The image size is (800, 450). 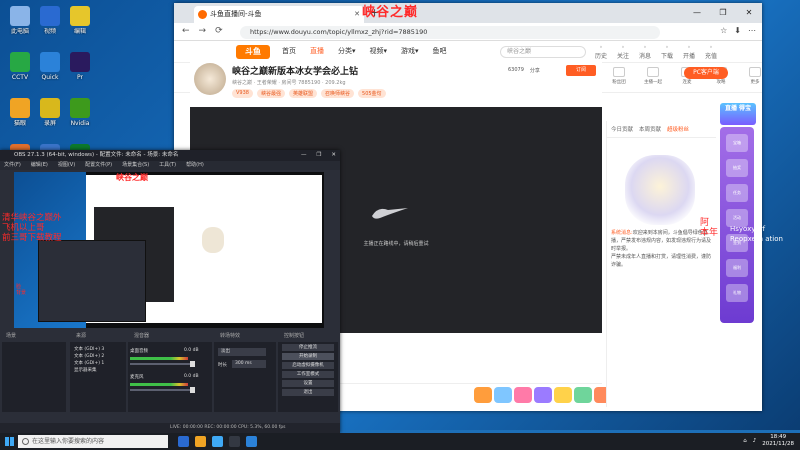 What do you see at coordinates (308, 392) in the screenshot?
I see `control-button: 退出` at bounding box center [308, 392].